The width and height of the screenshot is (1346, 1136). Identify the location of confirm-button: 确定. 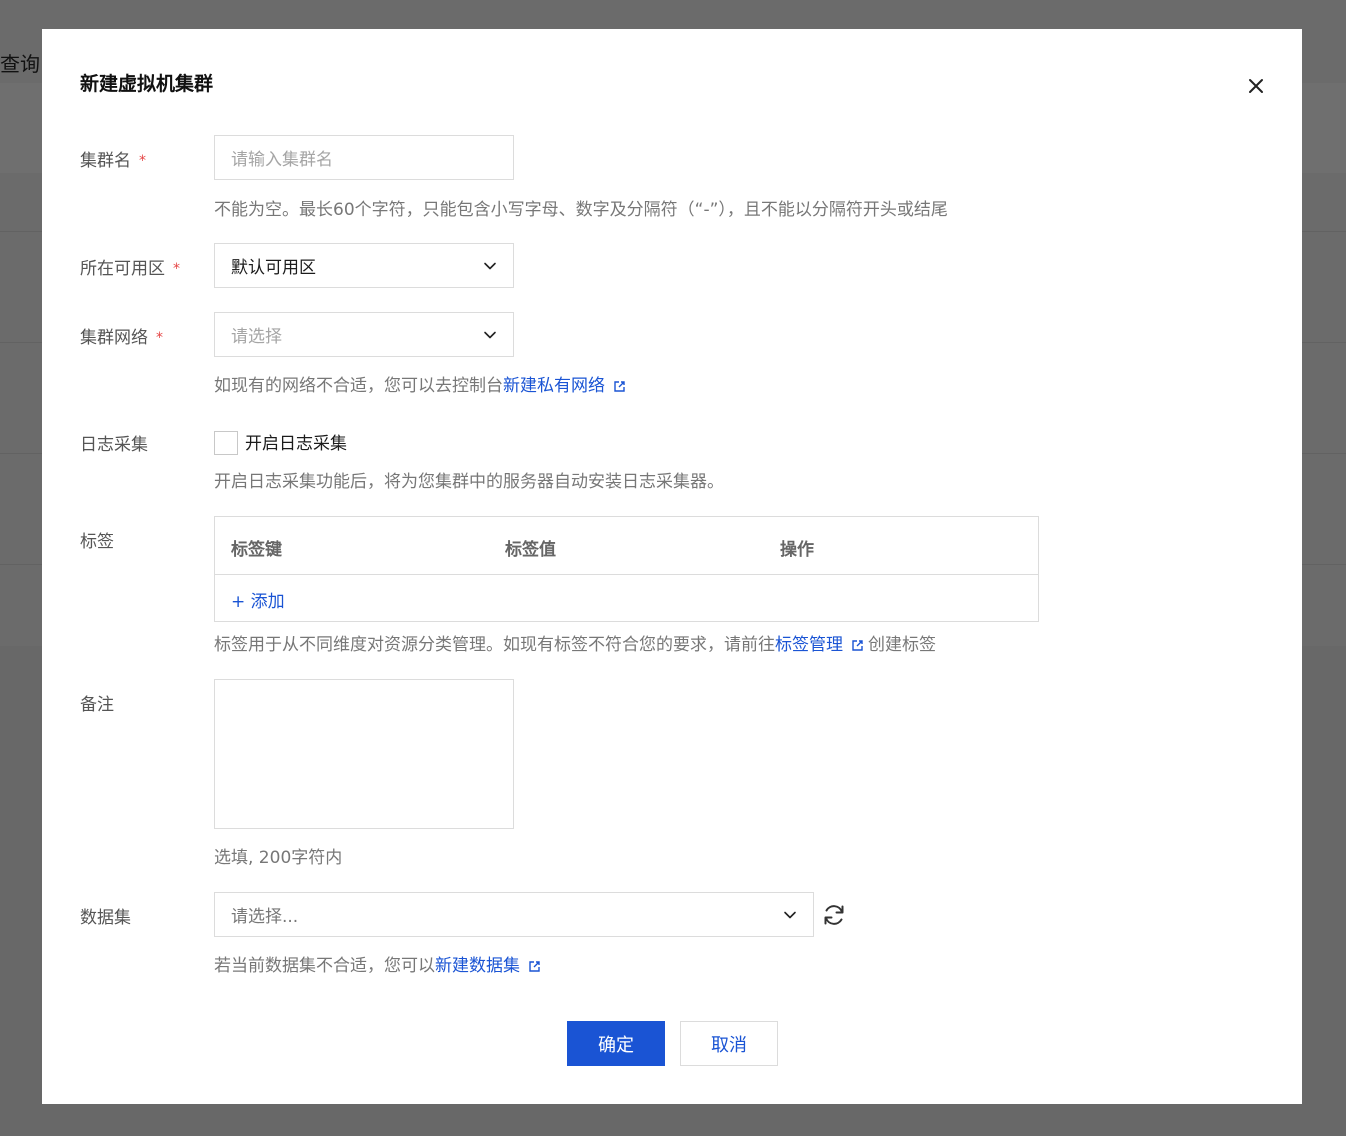
(616, 1043).